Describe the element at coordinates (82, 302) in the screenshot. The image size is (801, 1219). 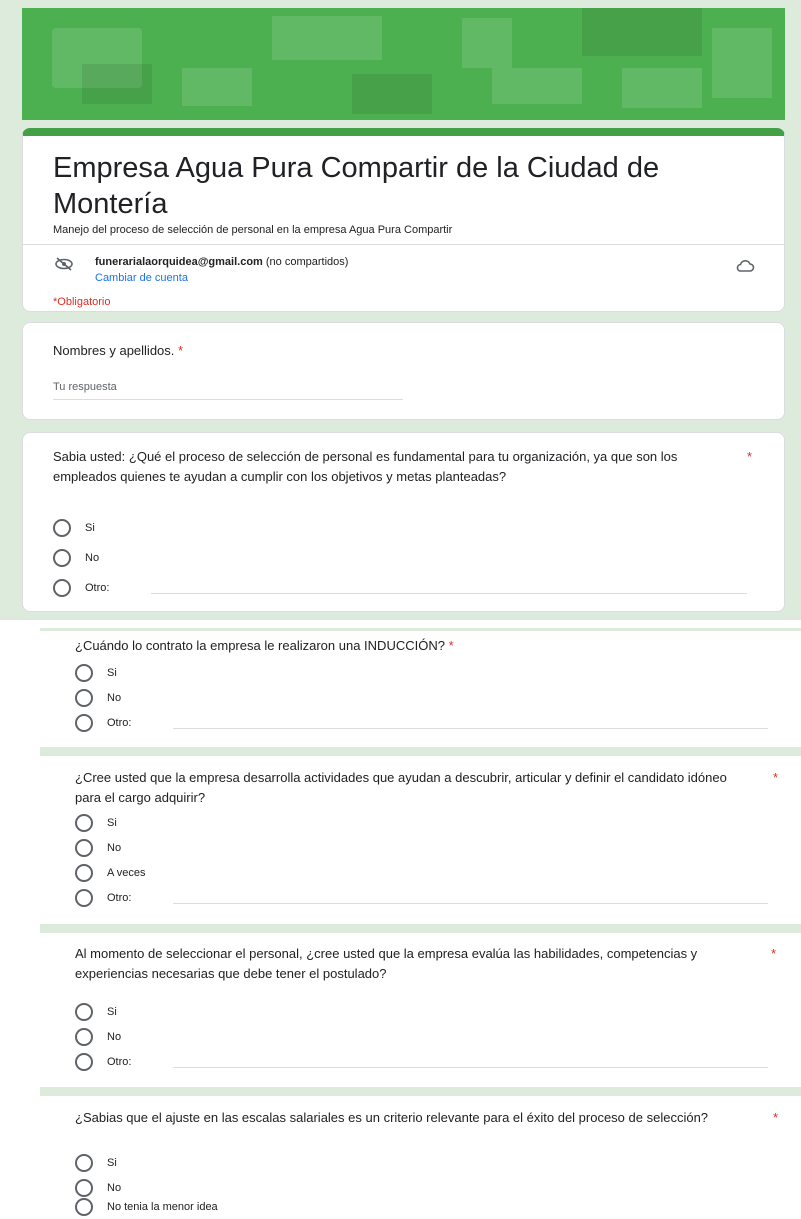
I see `required-note: *Obligatorio` at that location.